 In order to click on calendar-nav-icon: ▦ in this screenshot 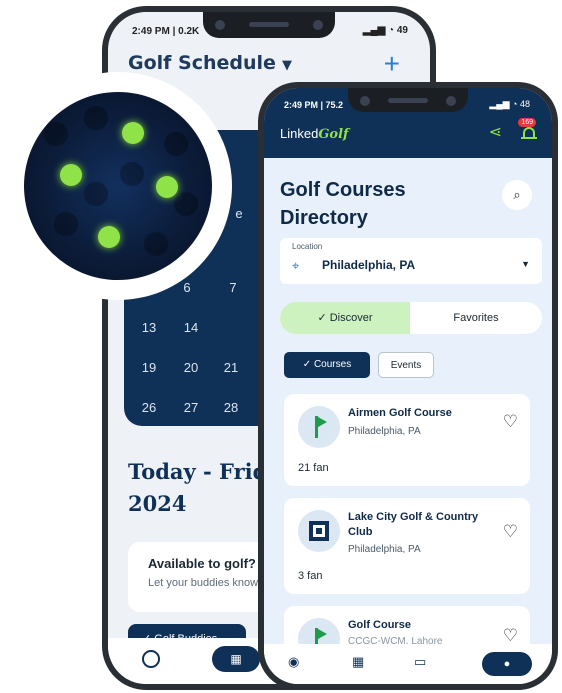, I will do `click(236, 659)`.